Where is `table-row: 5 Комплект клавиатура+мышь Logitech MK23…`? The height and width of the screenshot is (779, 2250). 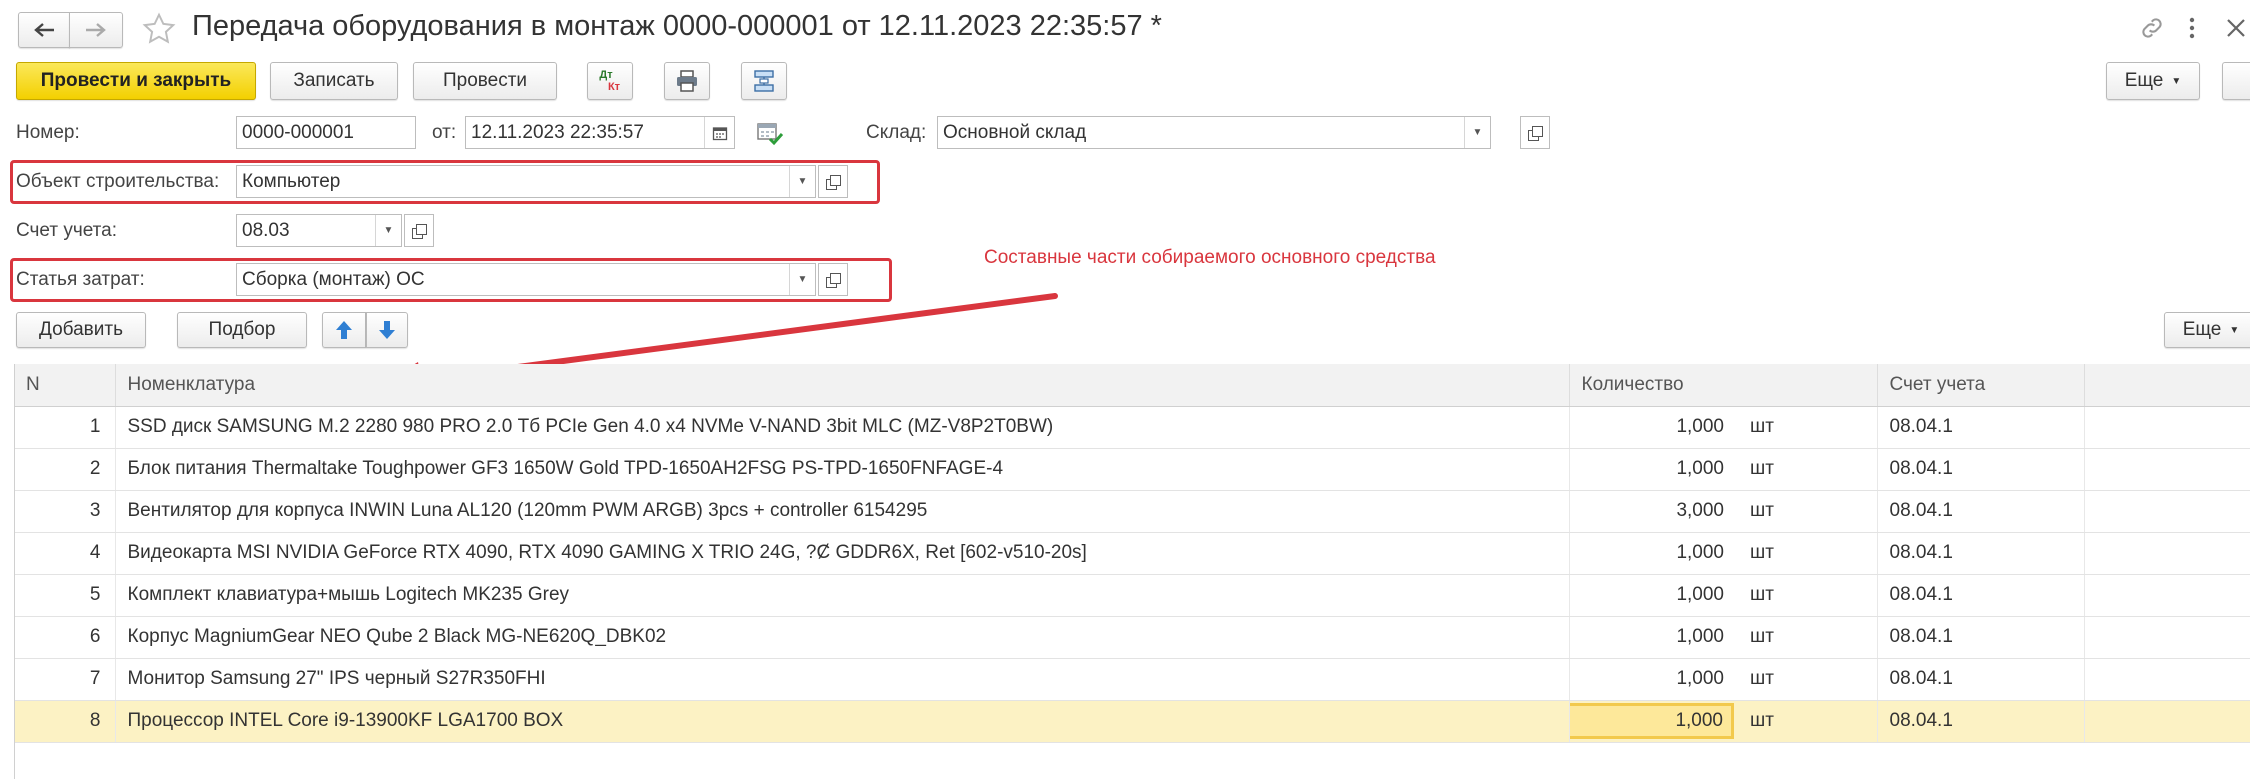
table-row: 5 Комплект клавиатура+мышь Logitech MK23… is located at coordinates (1132, 595).